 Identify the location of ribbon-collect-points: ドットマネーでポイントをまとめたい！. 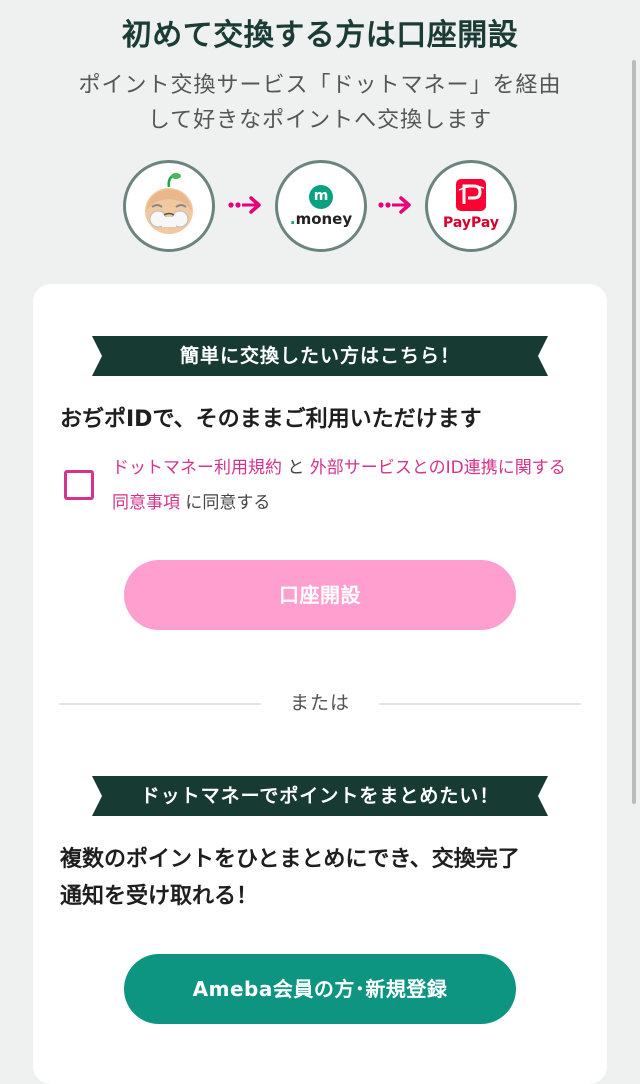
(320, 796).